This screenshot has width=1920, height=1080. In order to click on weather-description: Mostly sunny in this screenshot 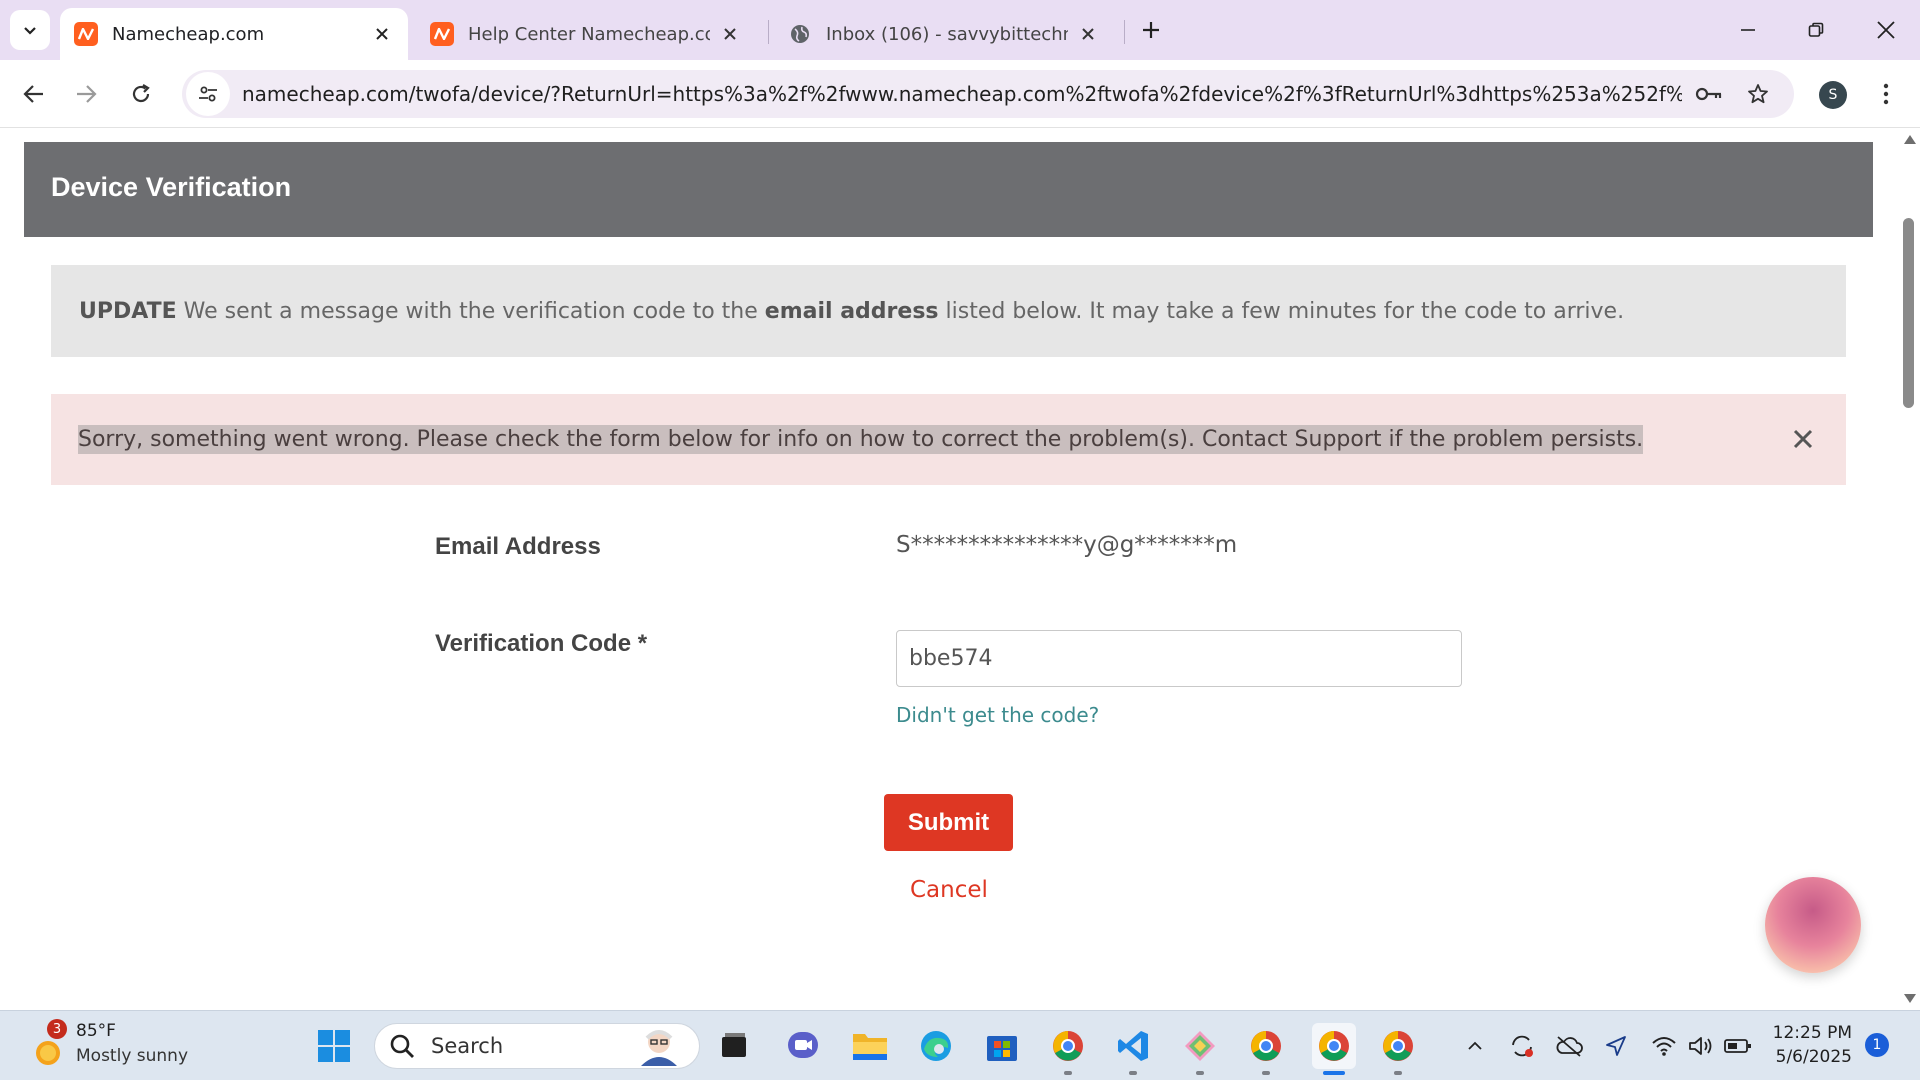, I will do `click(132, 1056)`.